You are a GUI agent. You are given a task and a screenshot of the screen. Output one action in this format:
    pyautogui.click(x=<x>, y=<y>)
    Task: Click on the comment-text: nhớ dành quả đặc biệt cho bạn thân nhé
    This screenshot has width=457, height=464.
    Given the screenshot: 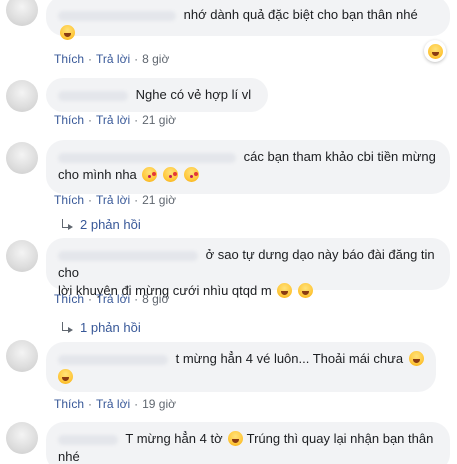 What is the action you would take?
    pyautogui.click(x=300, y=14)
    